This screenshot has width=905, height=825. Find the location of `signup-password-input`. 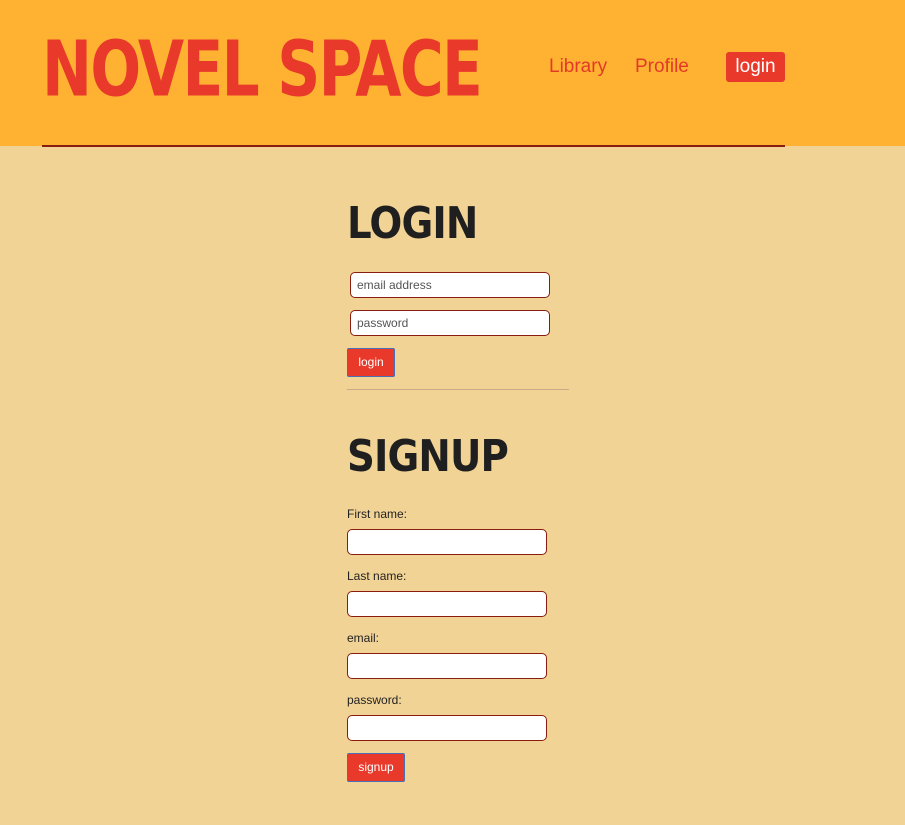

signup-password-input is located at coordinates (447, 728).